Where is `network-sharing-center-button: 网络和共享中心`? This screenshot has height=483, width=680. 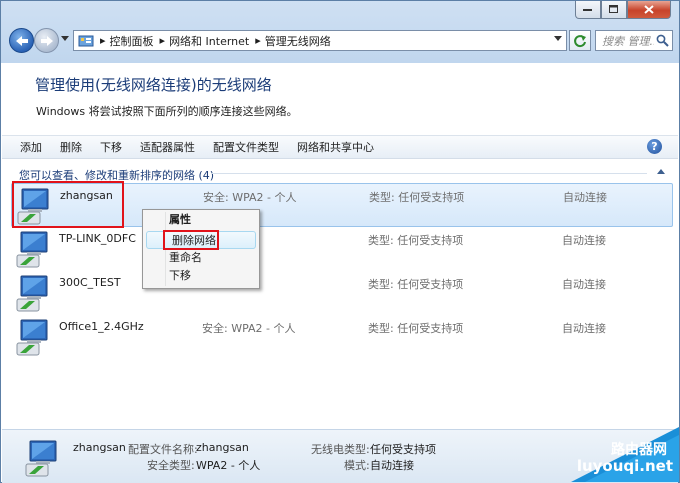 network-sharing-center-button: 网络和共享中心 is located at coordinates (335, 147).